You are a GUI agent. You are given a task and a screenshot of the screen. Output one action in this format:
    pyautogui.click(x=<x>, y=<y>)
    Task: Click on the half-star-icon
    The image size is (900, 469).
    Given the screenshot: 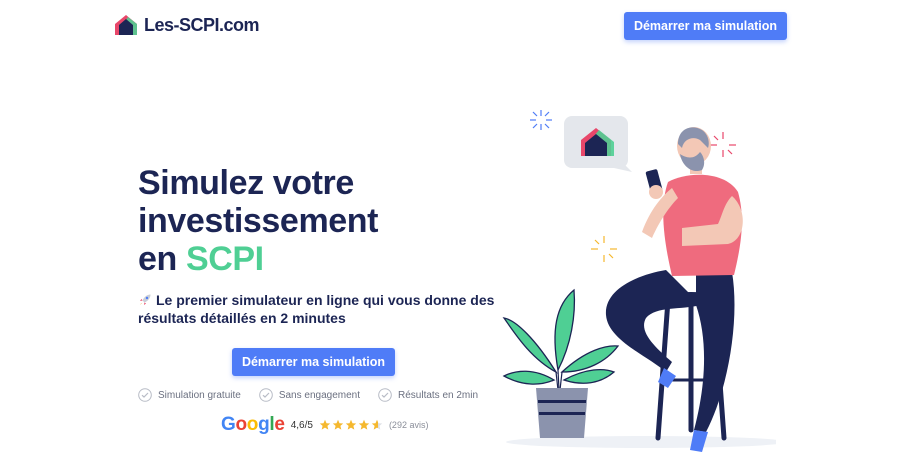 What is the action you would take?
    pyautogui.click(x=377, y=424)
    